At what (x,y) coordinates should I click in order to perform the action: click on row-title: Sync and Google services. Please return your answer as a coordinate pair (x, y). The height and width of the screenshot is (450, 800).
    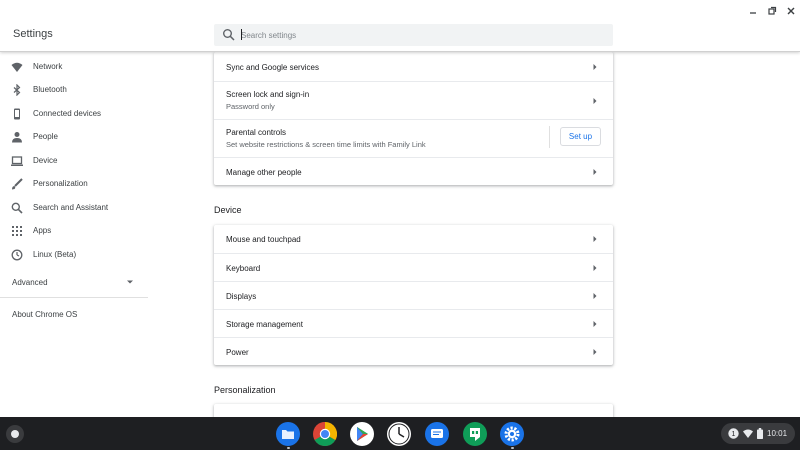
    Looking at the image, I should click on (272, 67).